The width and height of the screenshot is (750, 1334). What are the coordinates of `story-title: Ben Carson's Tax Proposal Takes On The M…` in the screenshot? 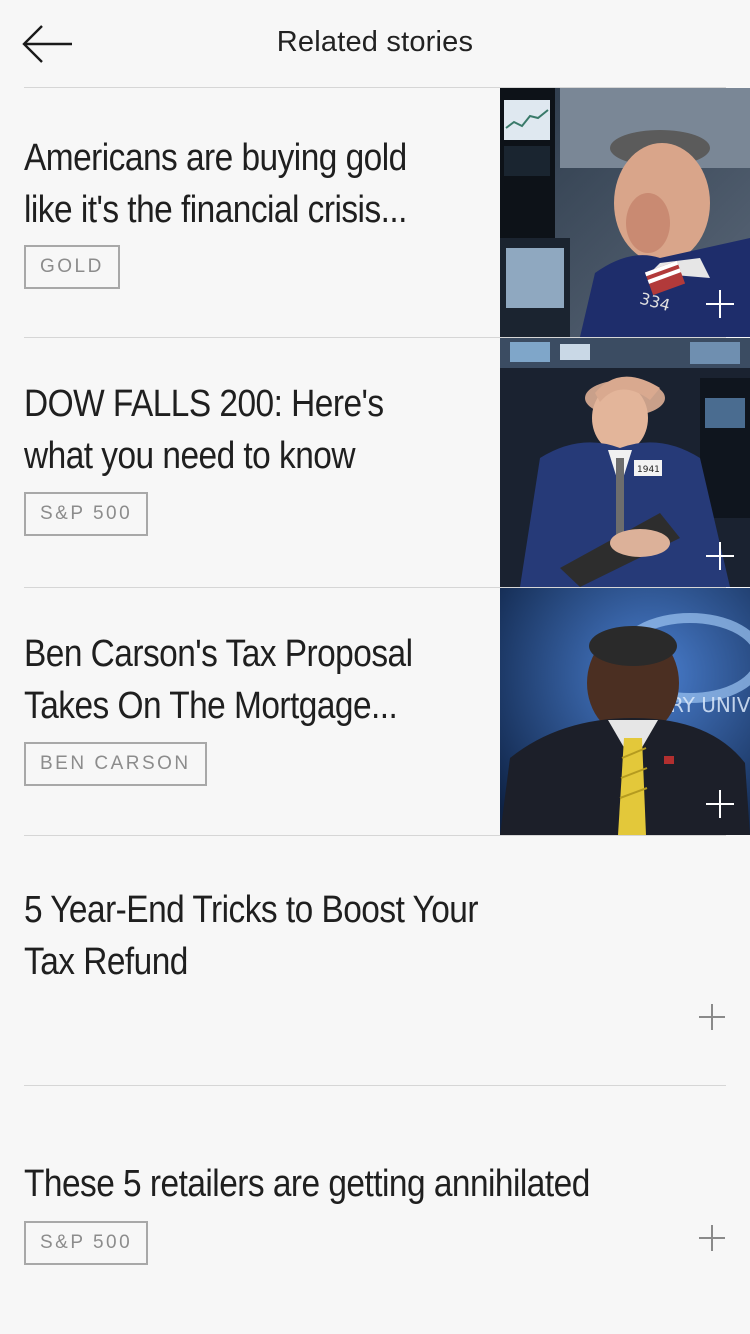 It's located at (218, 680).